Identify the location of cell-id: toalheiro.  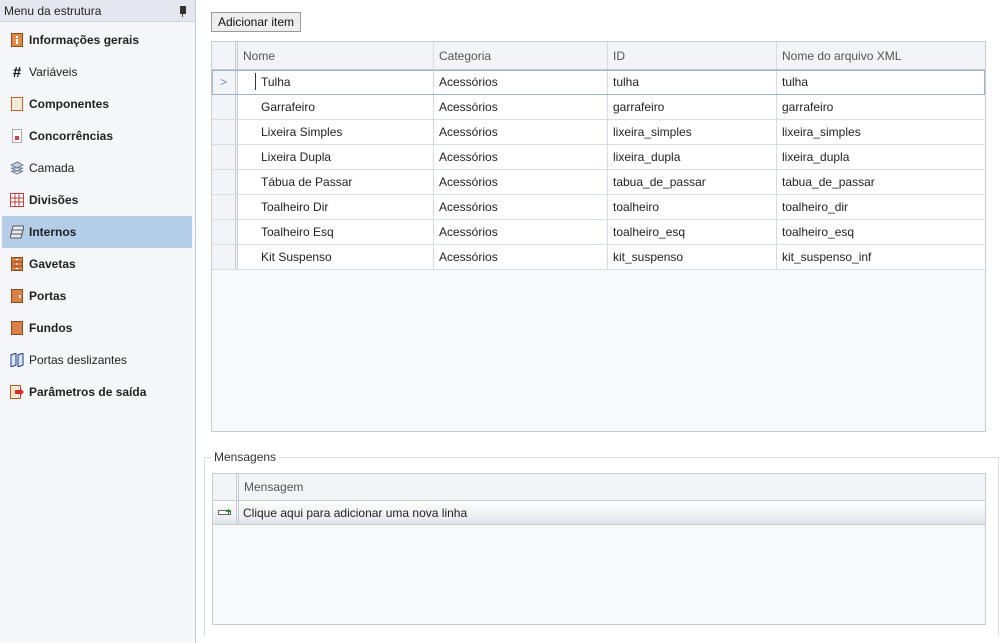
(692, 207).